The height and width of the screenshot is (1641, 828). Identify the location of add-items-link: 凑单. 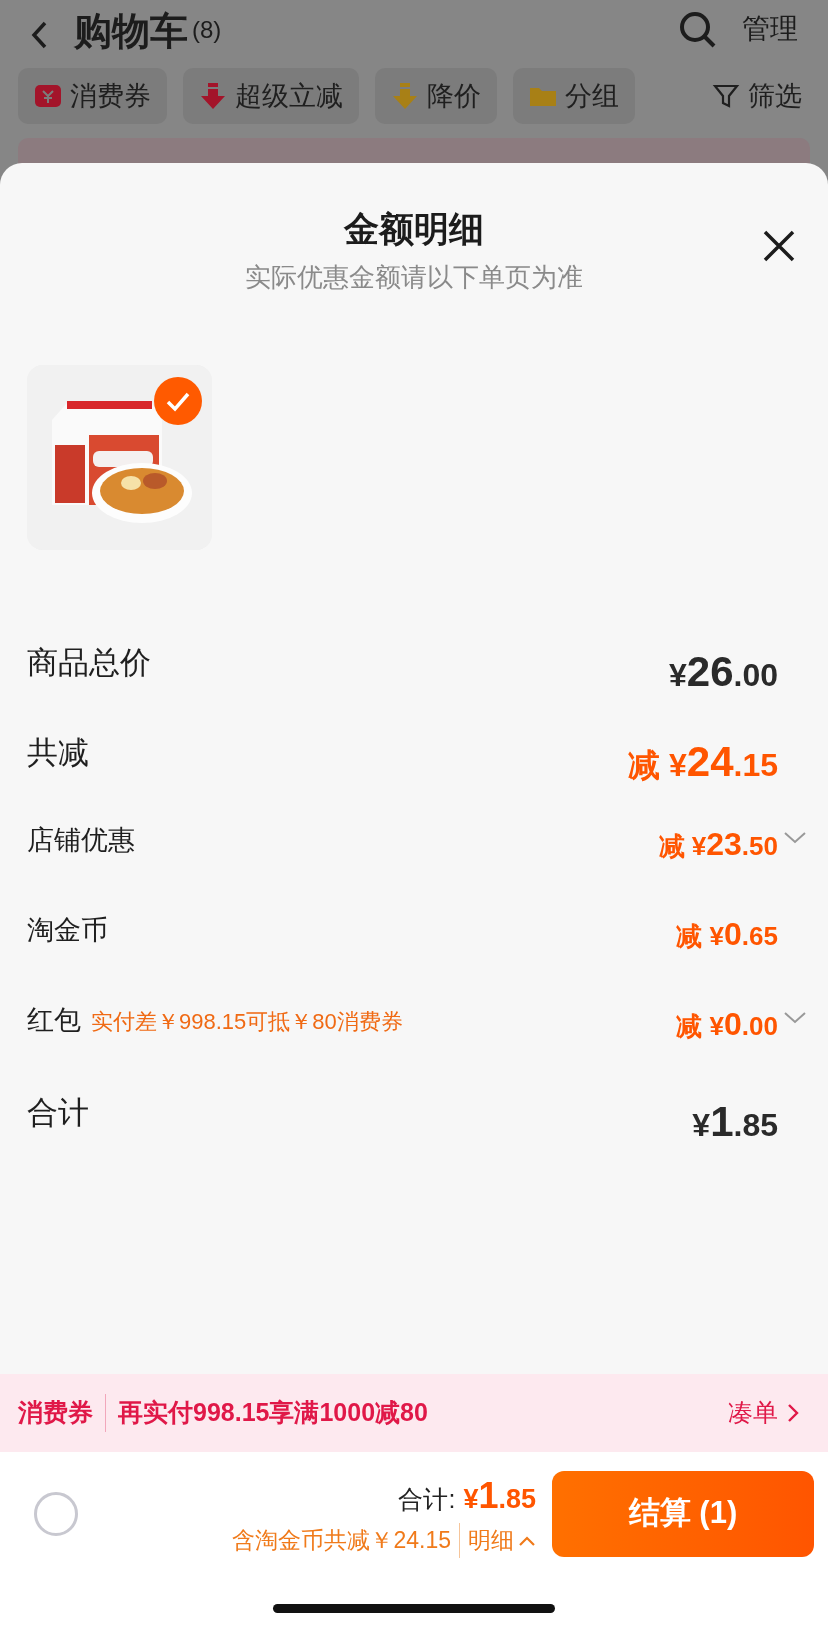
(764, 1413).